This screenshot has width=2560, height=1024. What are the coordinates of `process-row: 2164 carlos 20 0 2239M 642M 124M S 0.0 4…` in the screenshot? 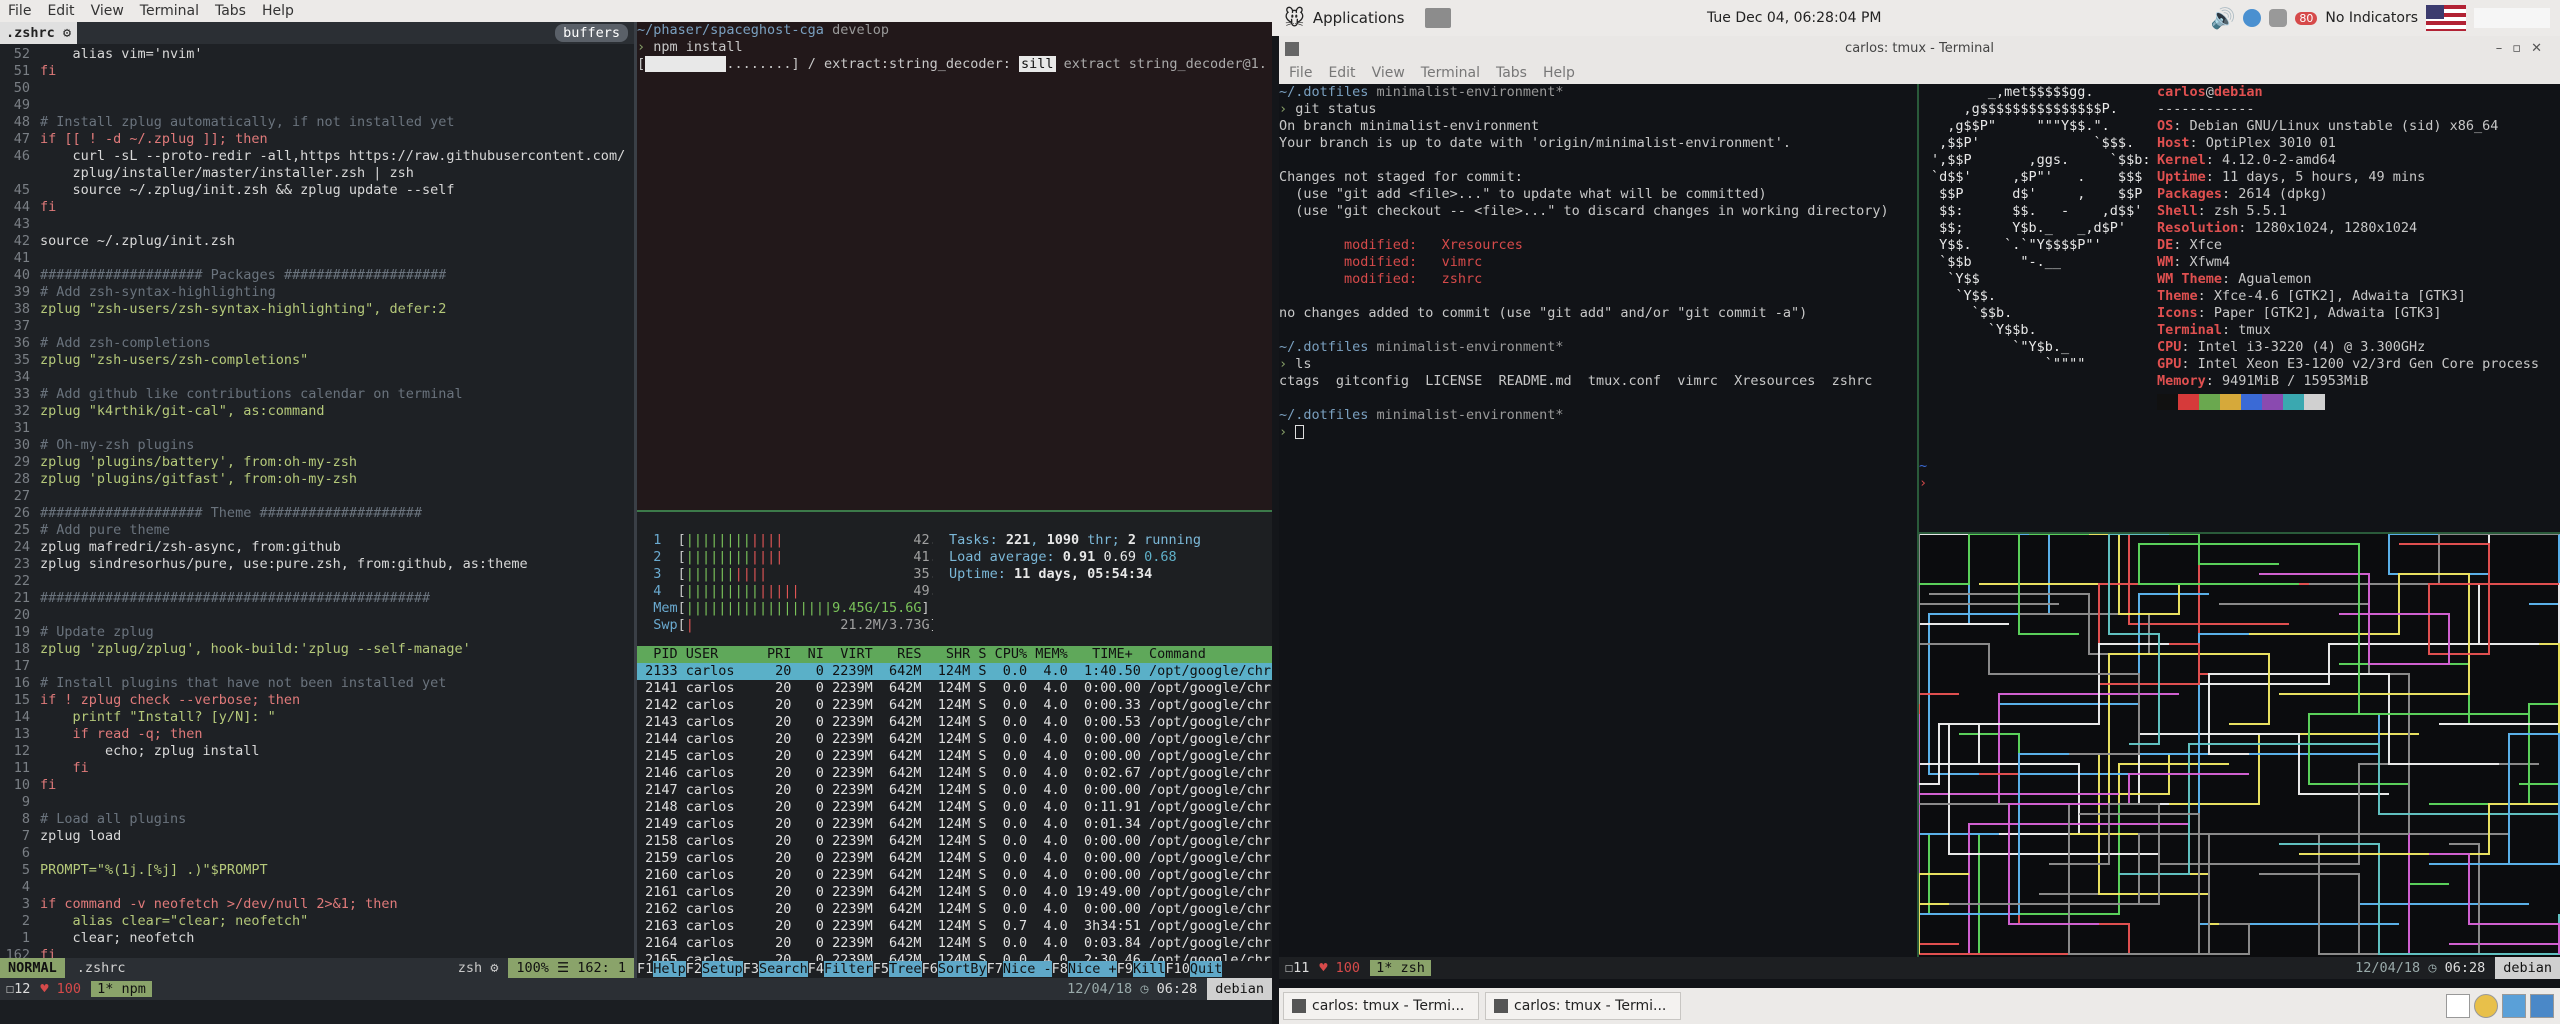 It's located at (954, 943).